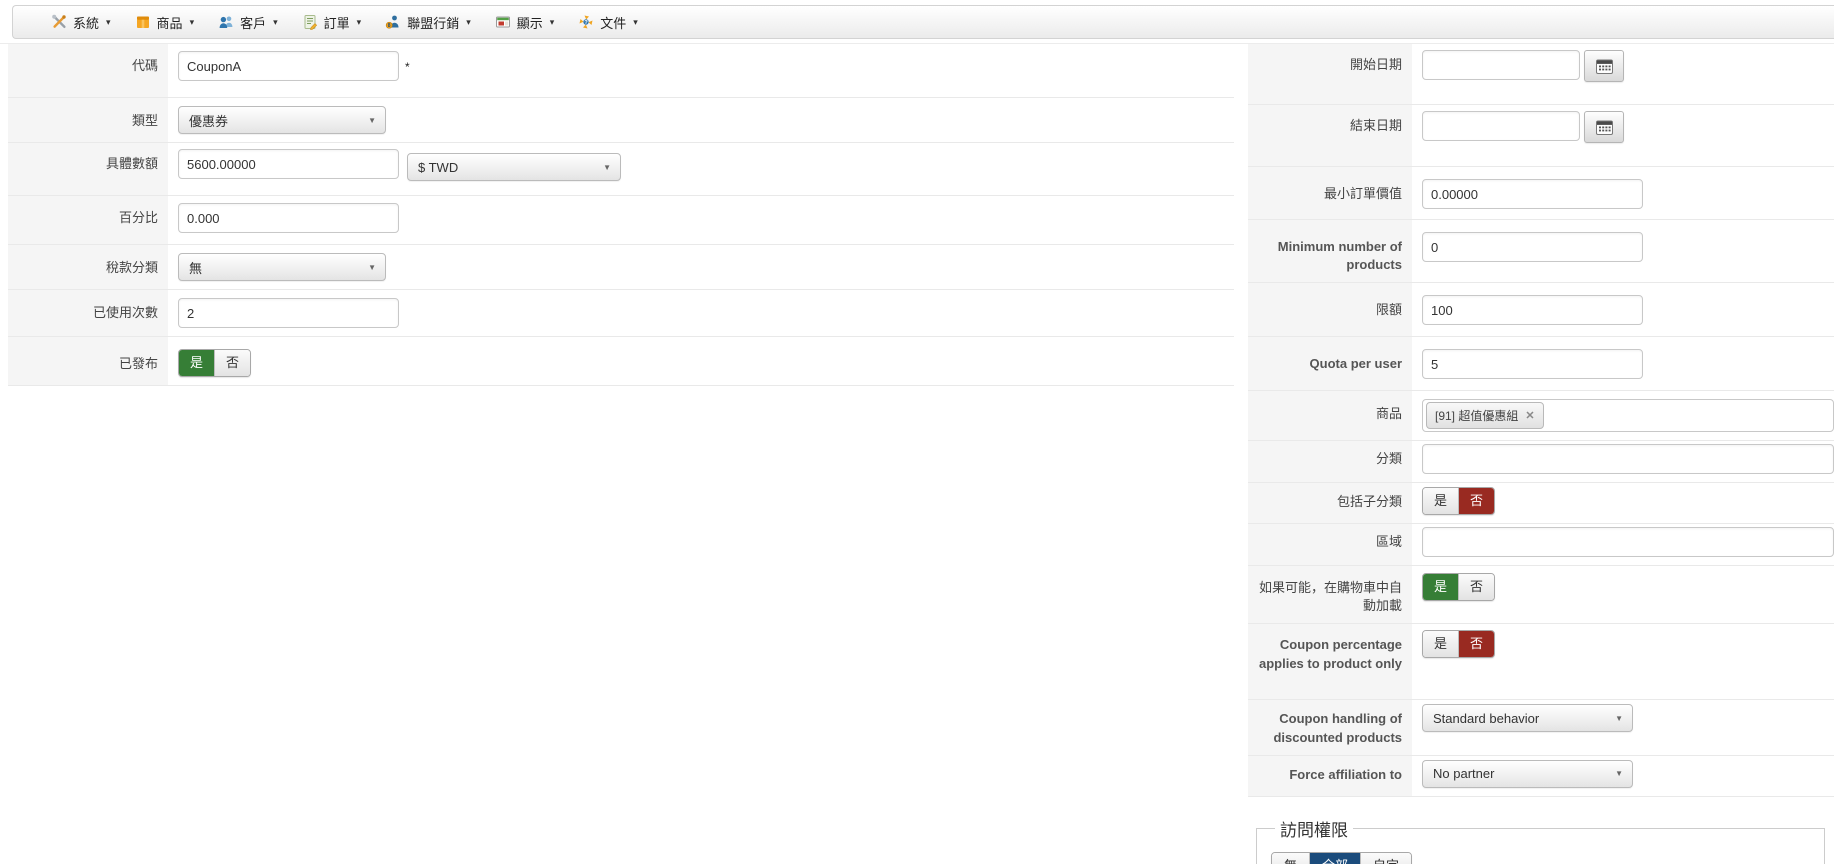 The image size is (1834, 864). What do you see at coordinates (169, 23) in the screenshot?
I see `menu-item-label: 商品` at bounding box center [169, 23].